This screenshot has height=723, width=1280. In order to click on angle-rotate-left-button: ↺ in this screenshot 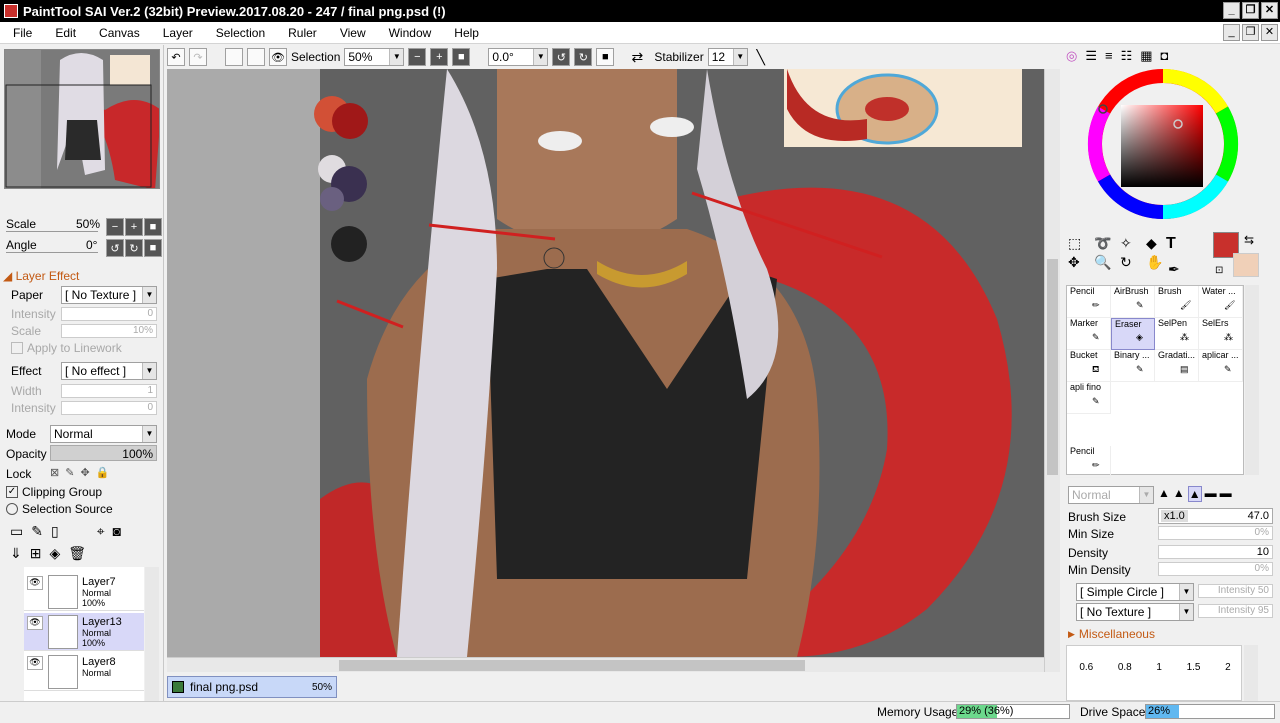, I will do `click(115, 248)`.